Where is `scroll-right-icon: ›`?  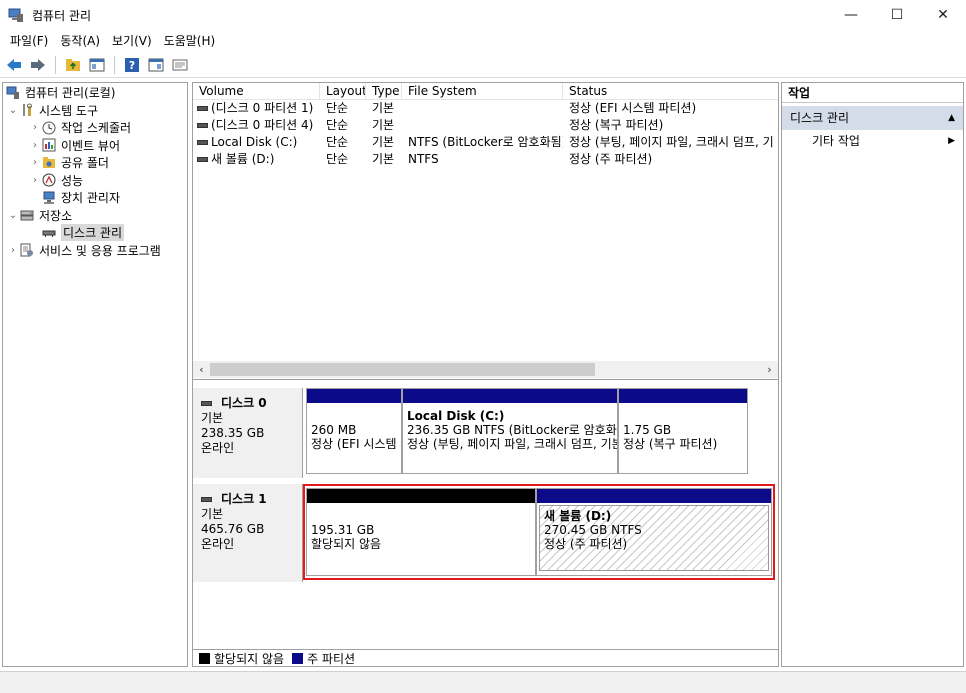
scroll-right-icon: › is located at coordinates (769, 369).